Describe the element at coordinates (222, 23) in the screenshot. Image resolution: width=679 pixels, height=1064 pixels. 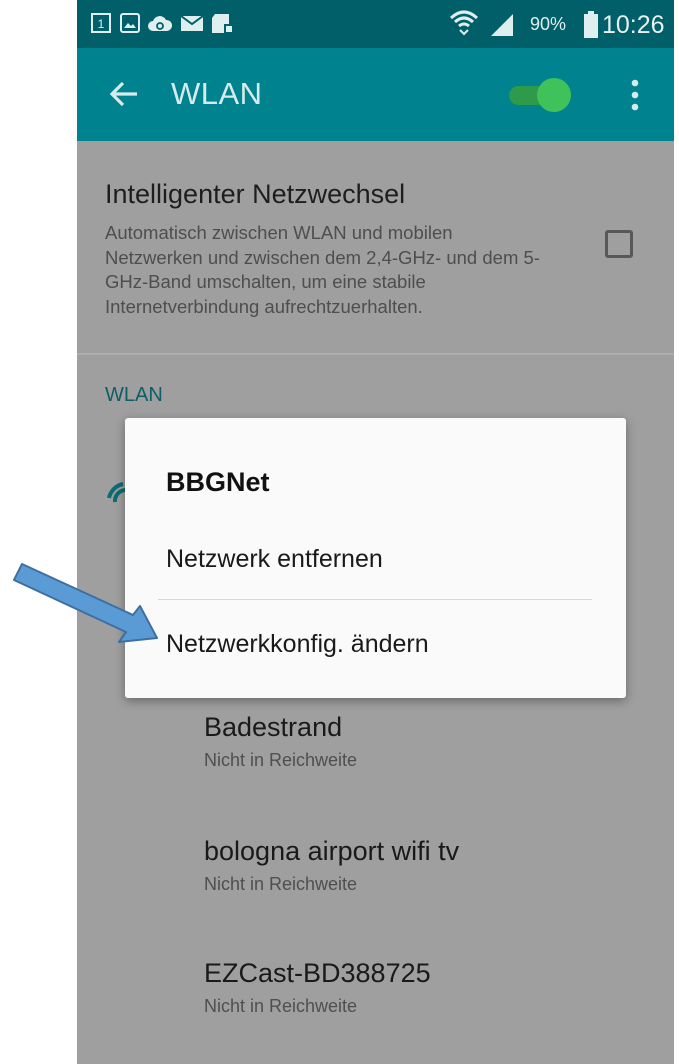
I see `sd-card-icon` at that location.